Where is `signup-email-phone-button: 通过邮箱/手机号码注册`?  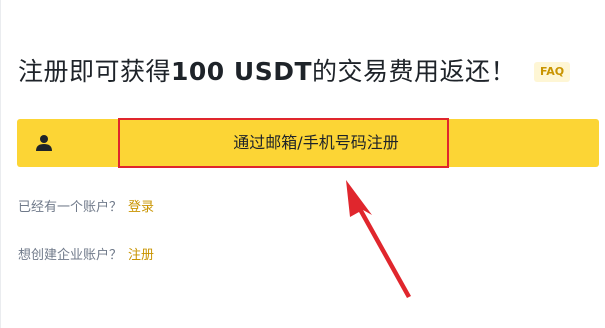
signup-email-phone-button: 通过邮箱/手机号码注册 is located at coordinates (308, 143).